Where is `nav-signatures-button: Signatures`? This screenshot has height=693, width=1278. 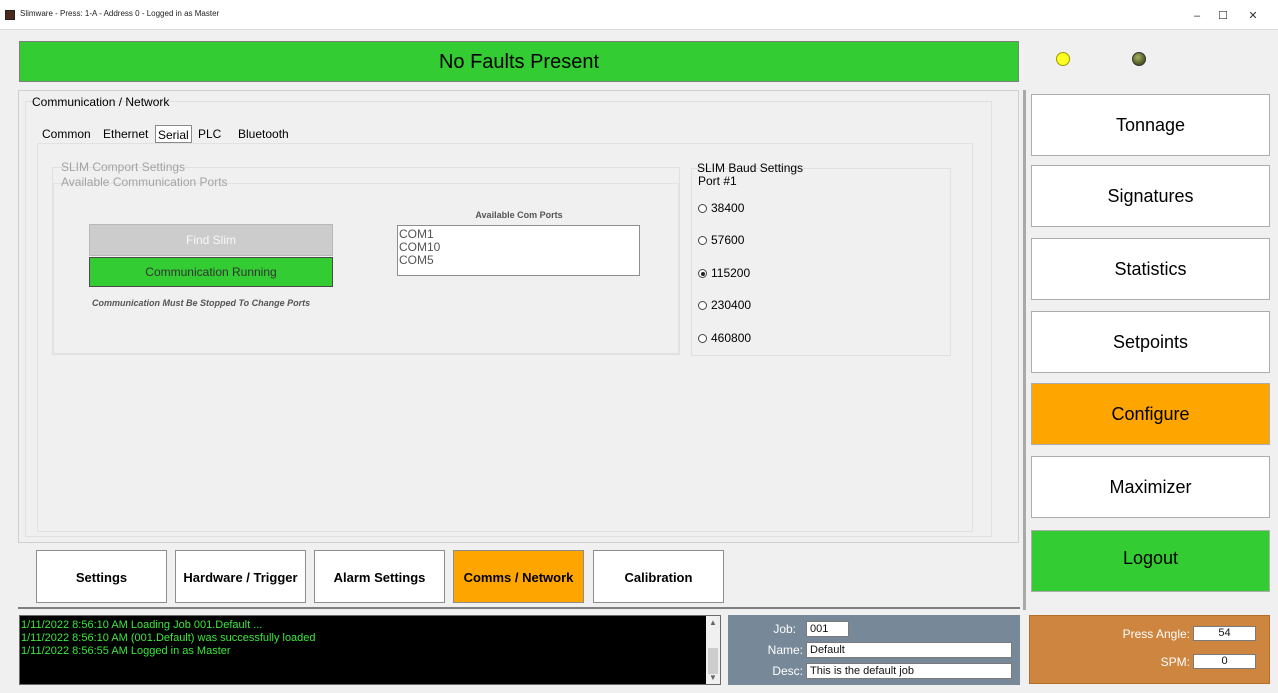 nav-signatures-button: Signatures is located at coordinates (1150, 196).